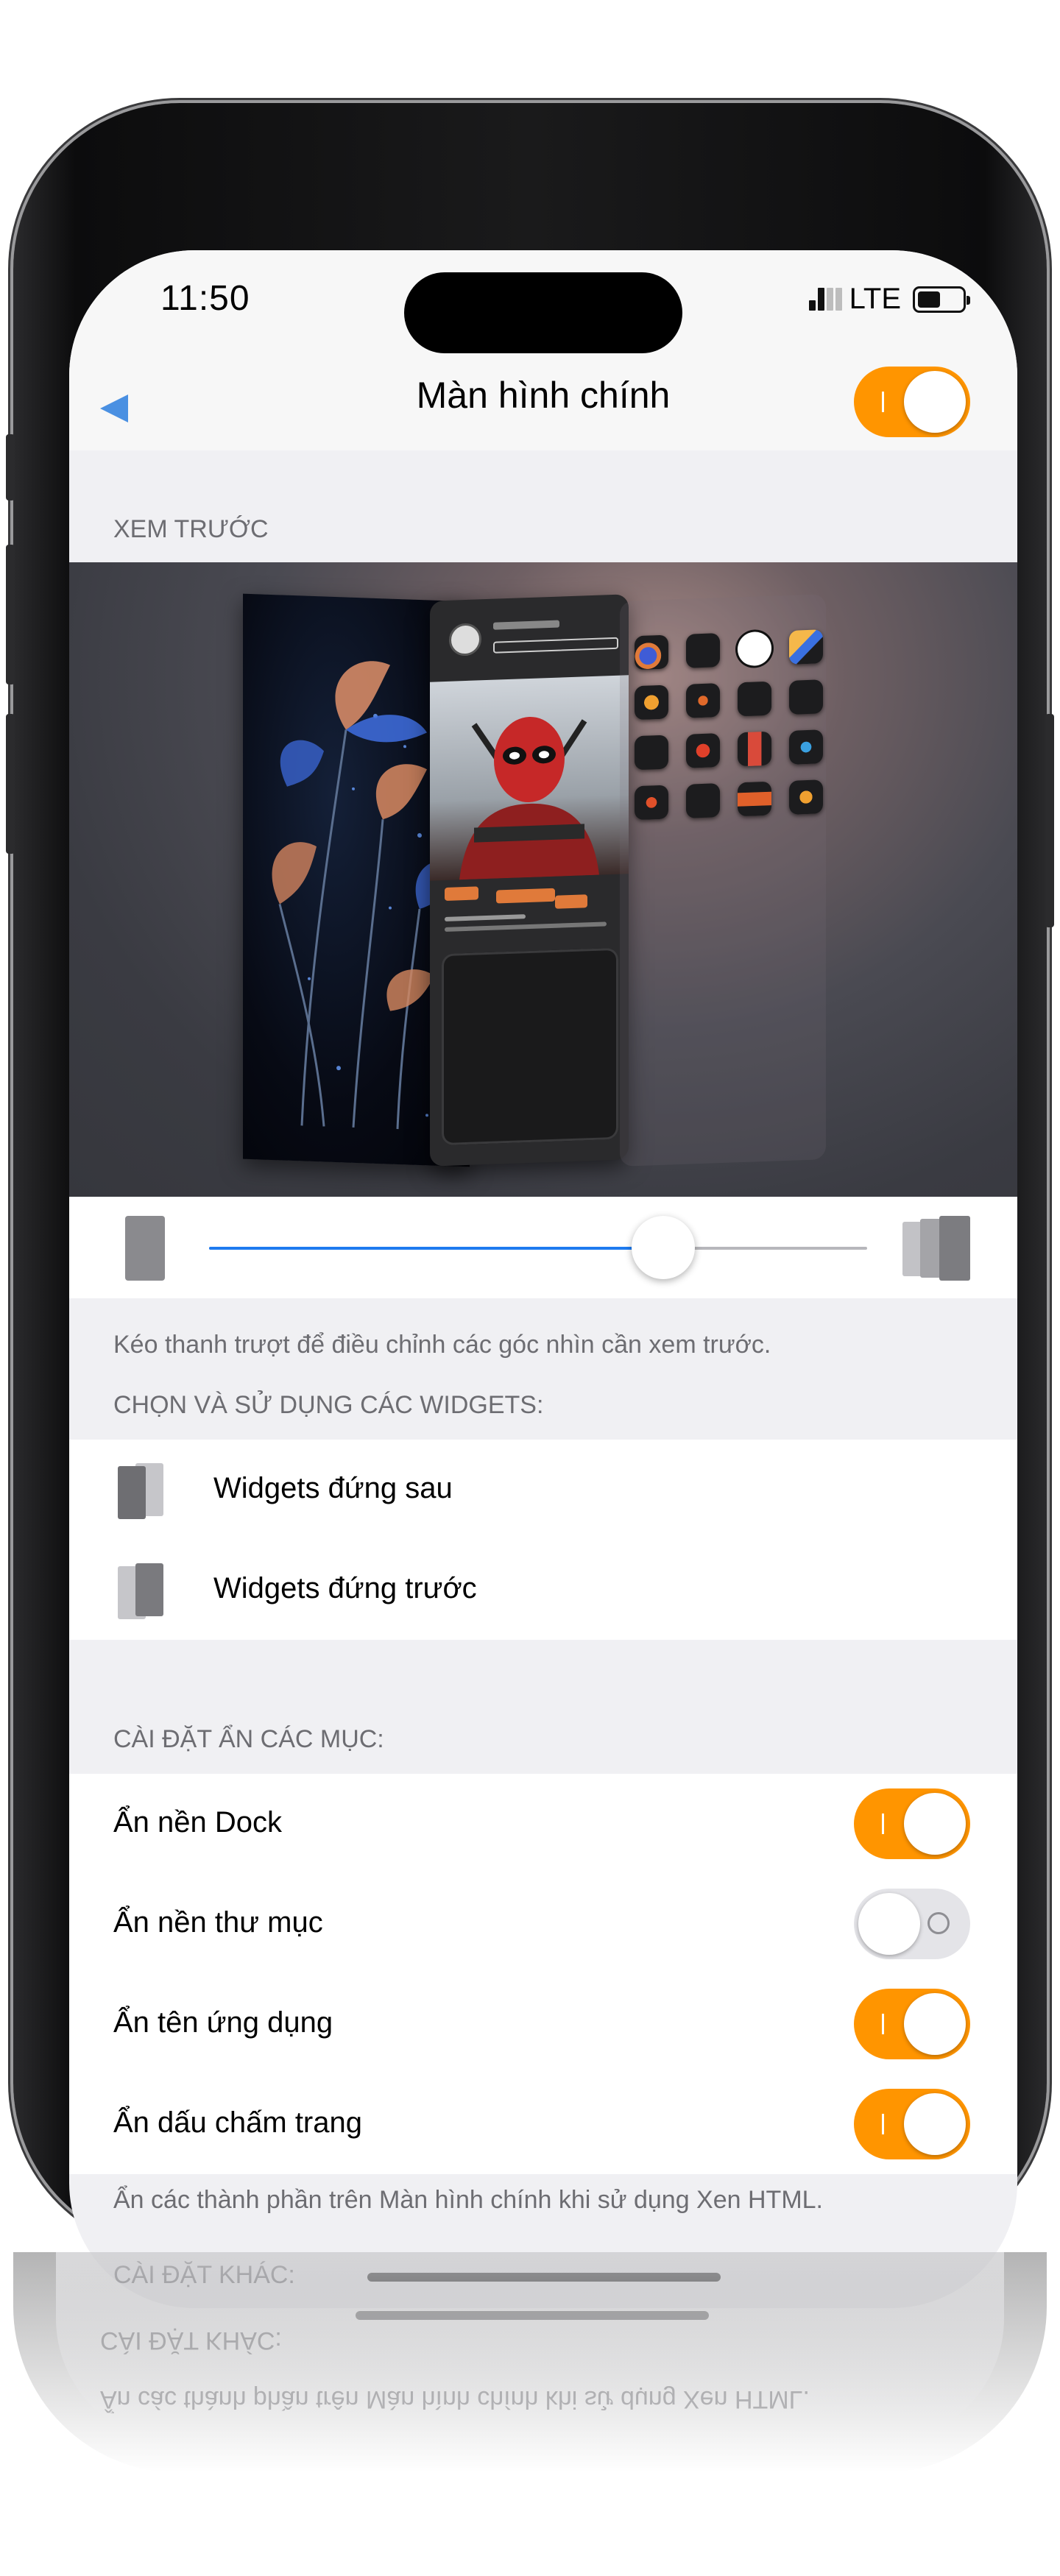 The width and height of the screenshot is (1060, 2576). I want to click on widget-avatar, so click(465, 640).